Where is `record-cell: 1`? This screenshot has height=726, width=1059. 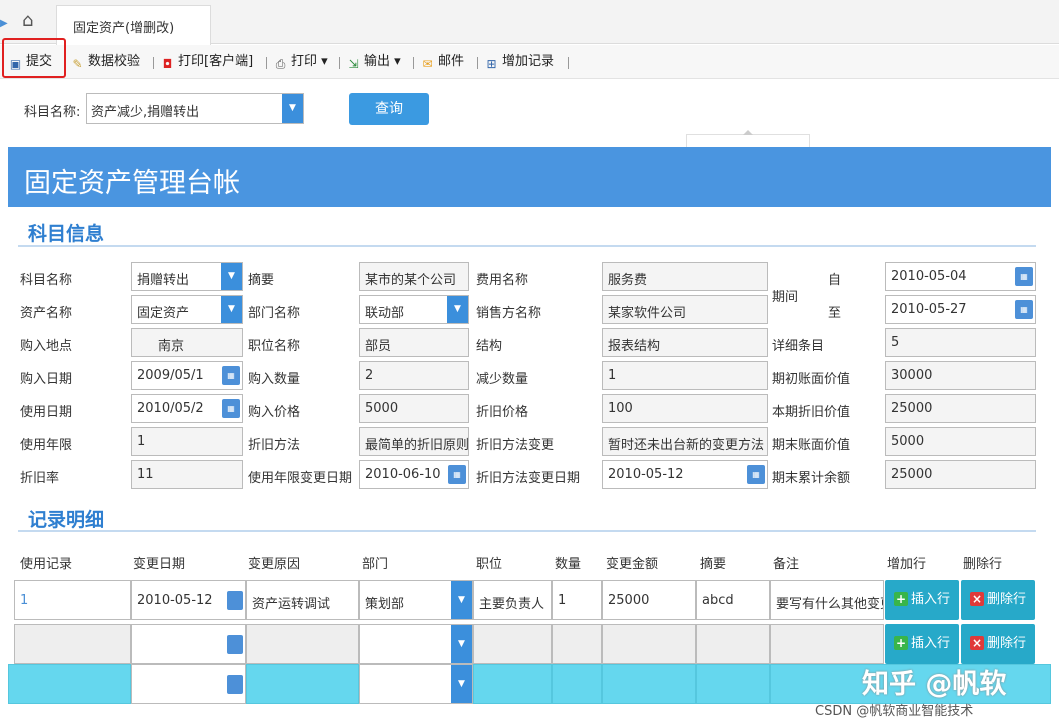
record-cell: 1 is located at coordinates (72, 600).